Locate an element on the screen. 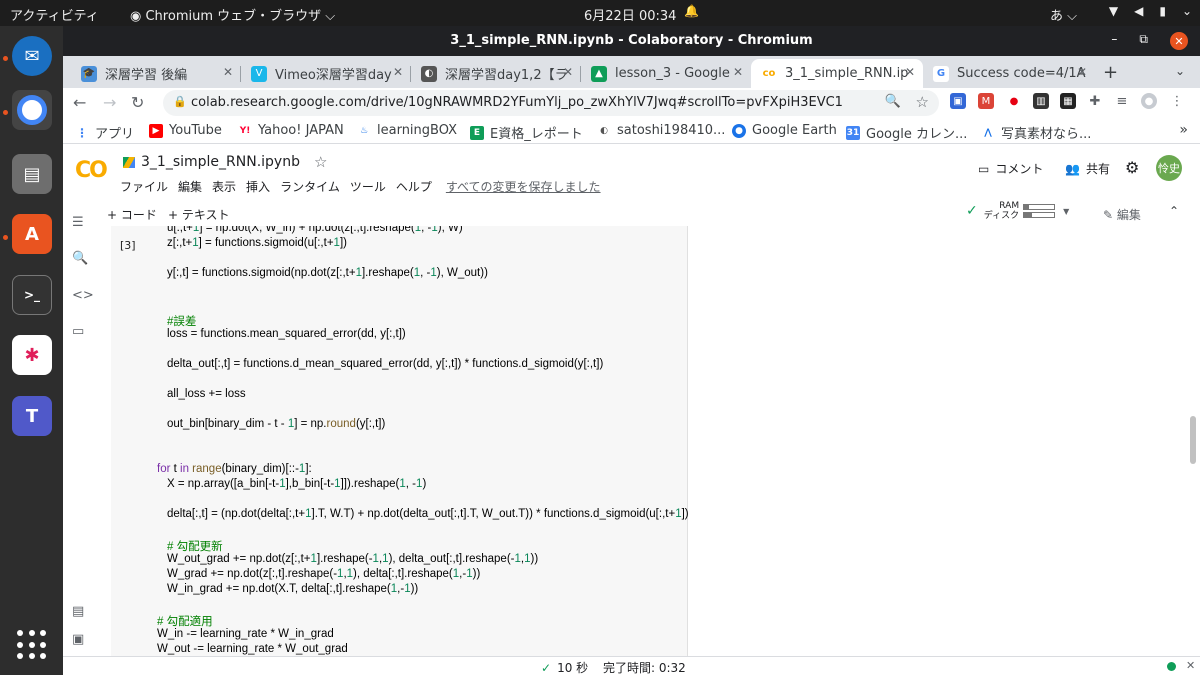 The image size is (1200, 675). software-icon: A is located at coordinates (32, 234).